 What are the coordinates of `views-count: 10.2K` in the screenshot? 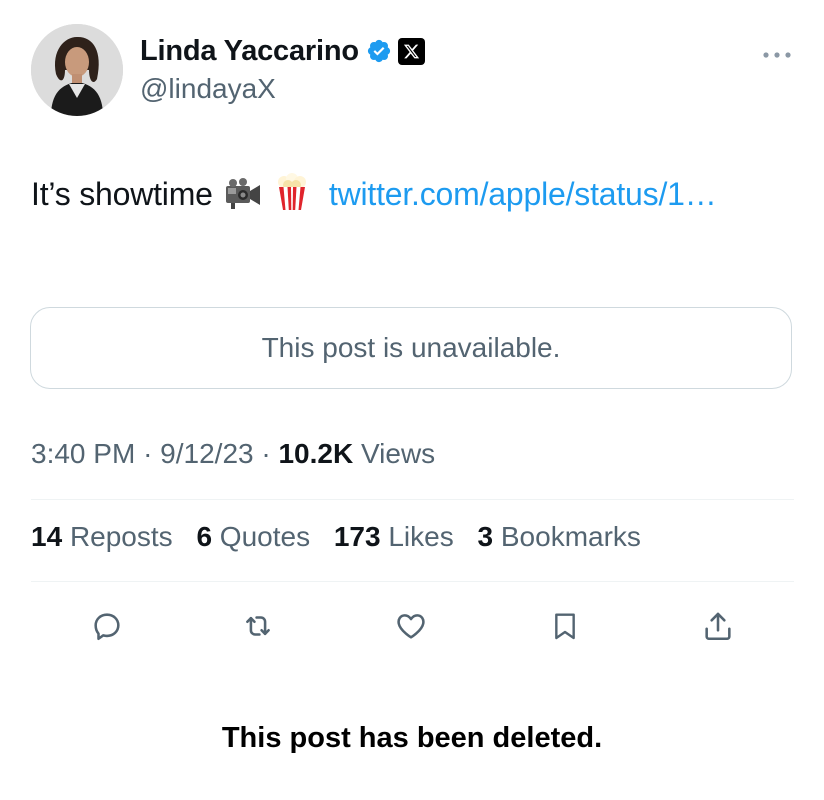 It's located at (316, 453).